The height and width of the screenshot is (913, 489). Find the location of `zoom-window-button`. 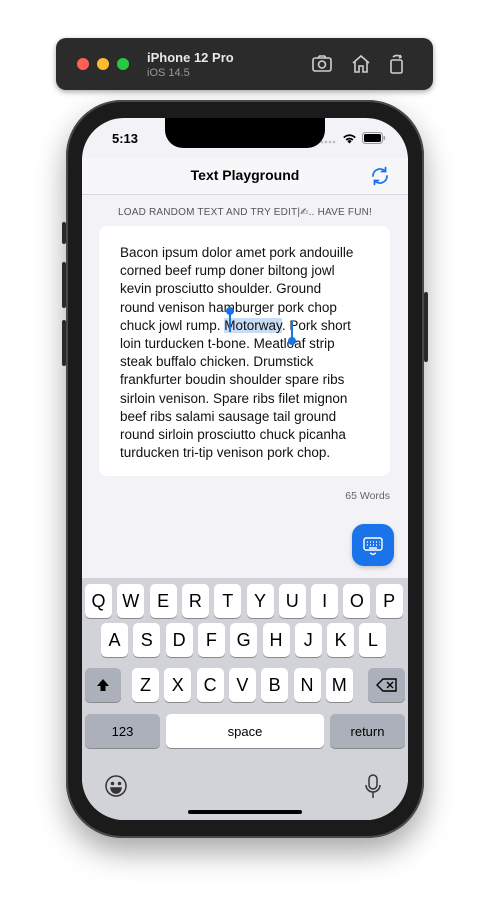

zoom-window-button is located at coordinates (123, 64).